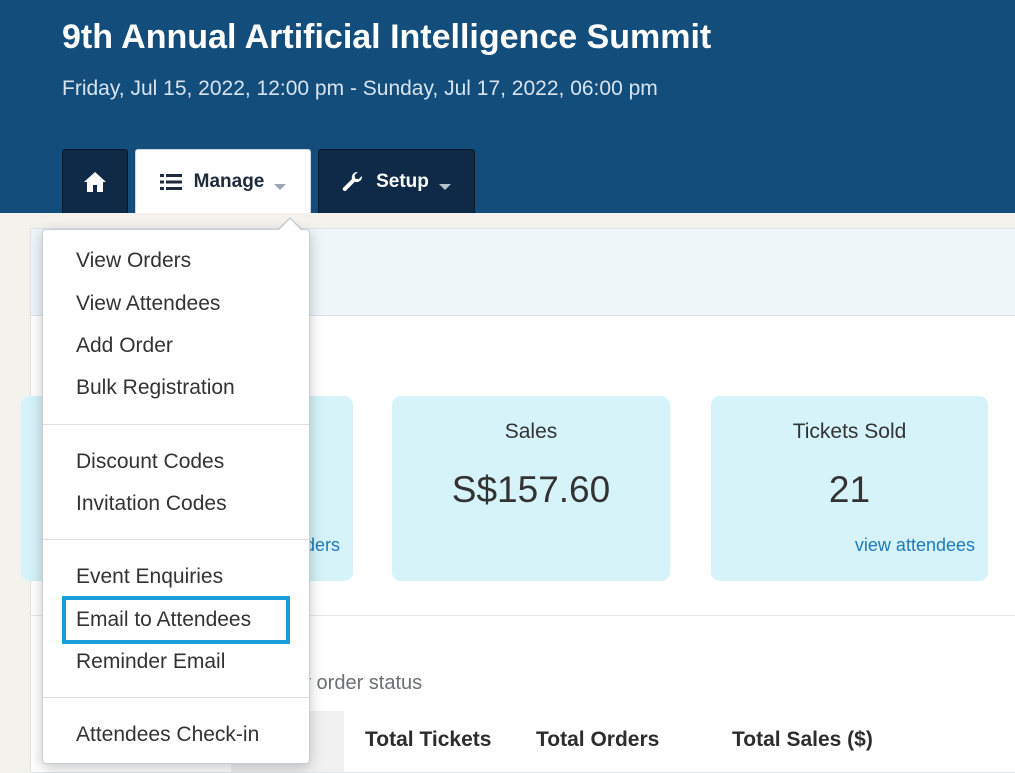 This screenshot has width=1015, height=773. Describe the element at coordinates (802, 739) in the screenshot. I see `column-header-total-sales: Total Sales ($)` at that location.